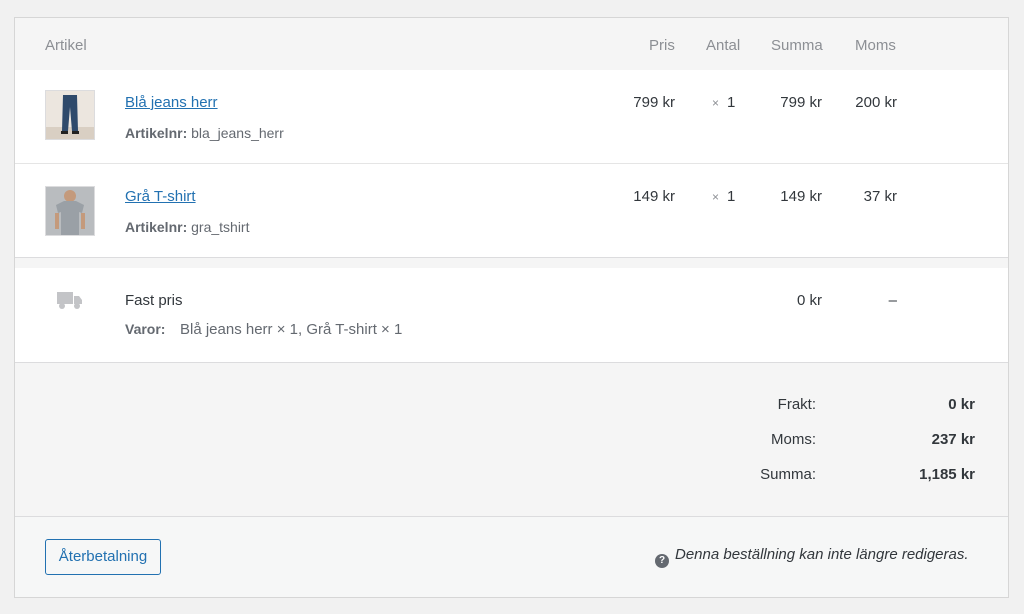 The width and height of the screenshot is (1024, 614). What do you see at coordinates (66, 45) in the screenshot?
I see `column-header-item: Artikel` at bounding box center [66, 45].